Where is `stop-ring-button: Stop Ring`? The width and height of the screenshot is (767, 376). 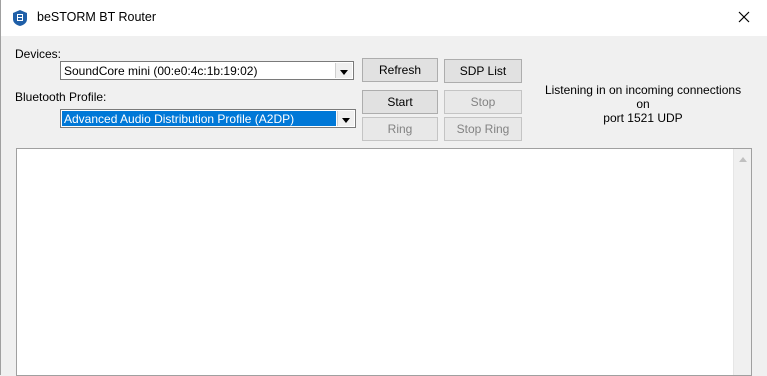
stop-ring-button: Stop Ring is located at coordinates (483, 129).